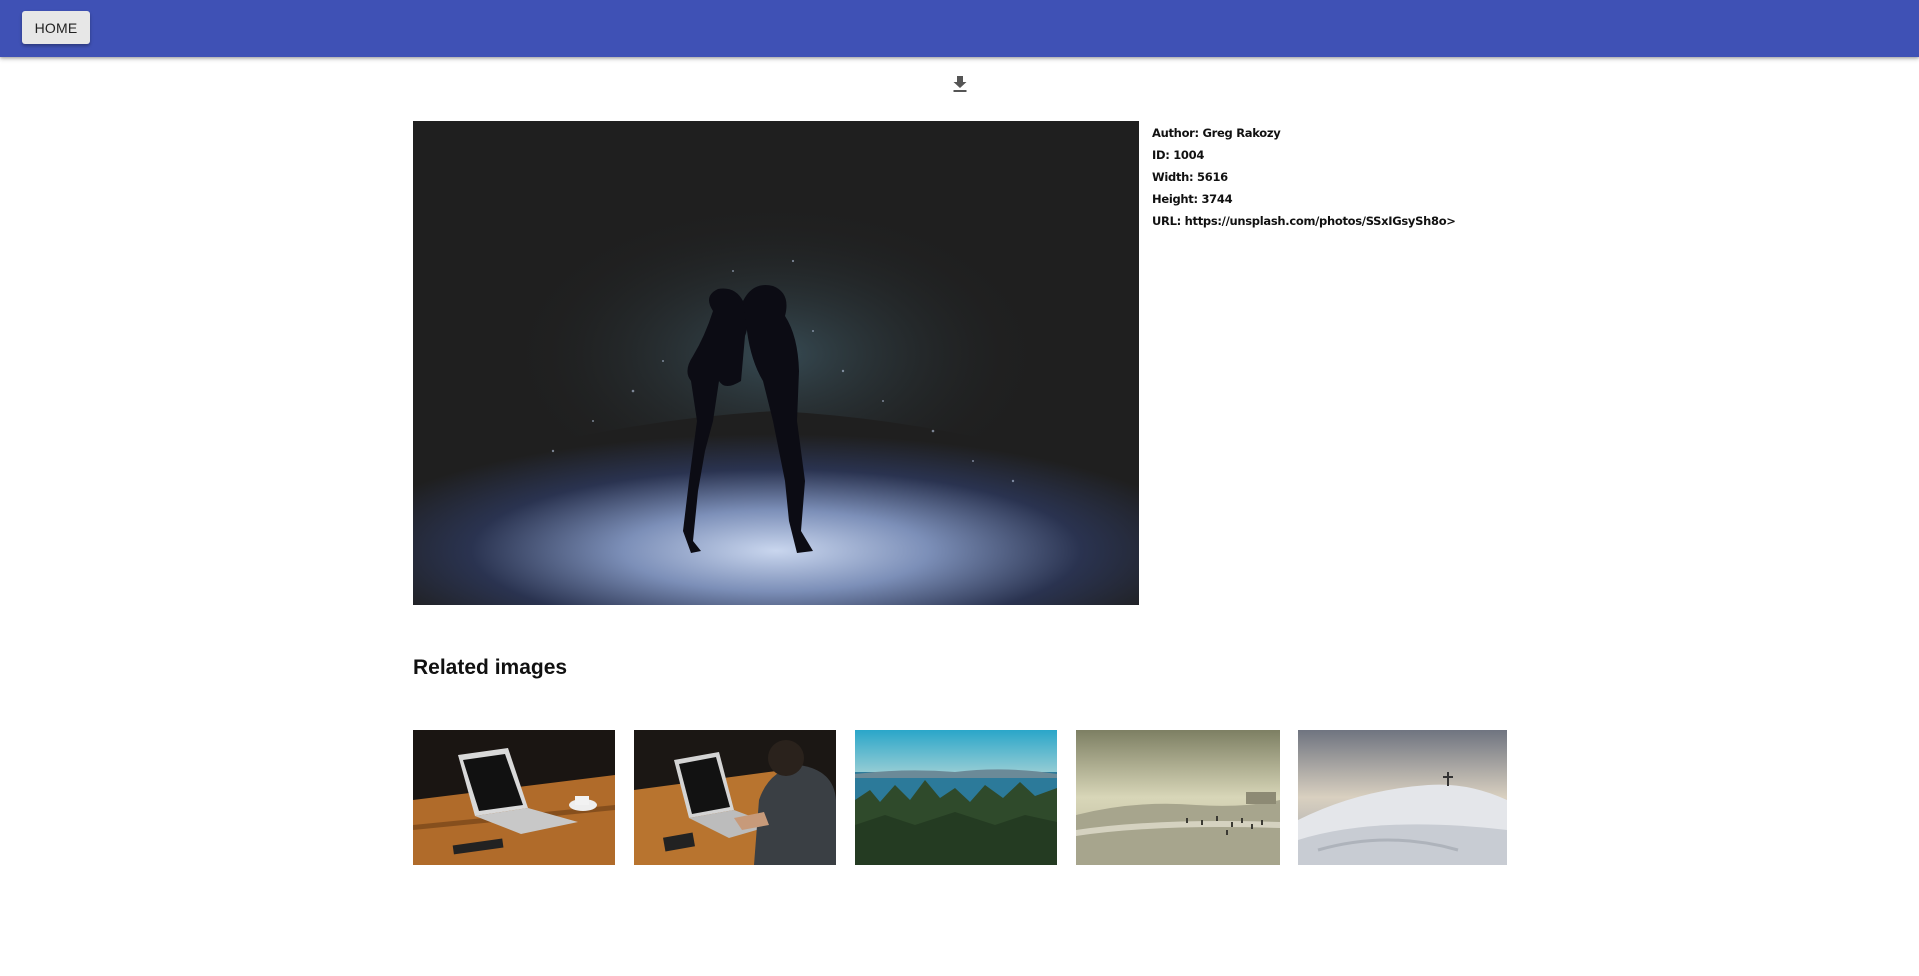  What do you see at coordinates (56, 27) in the screenshot?
I see `home-button: HOME` at bounding box center [56, 27].